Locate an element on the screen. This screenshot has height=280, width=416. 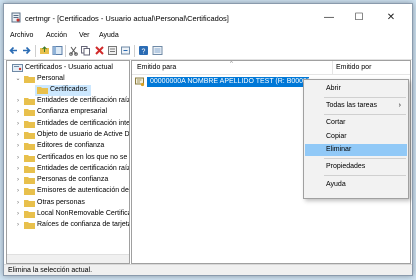
tree-label: Local NonRemovable Certificates is located at coordinates (83, 213).